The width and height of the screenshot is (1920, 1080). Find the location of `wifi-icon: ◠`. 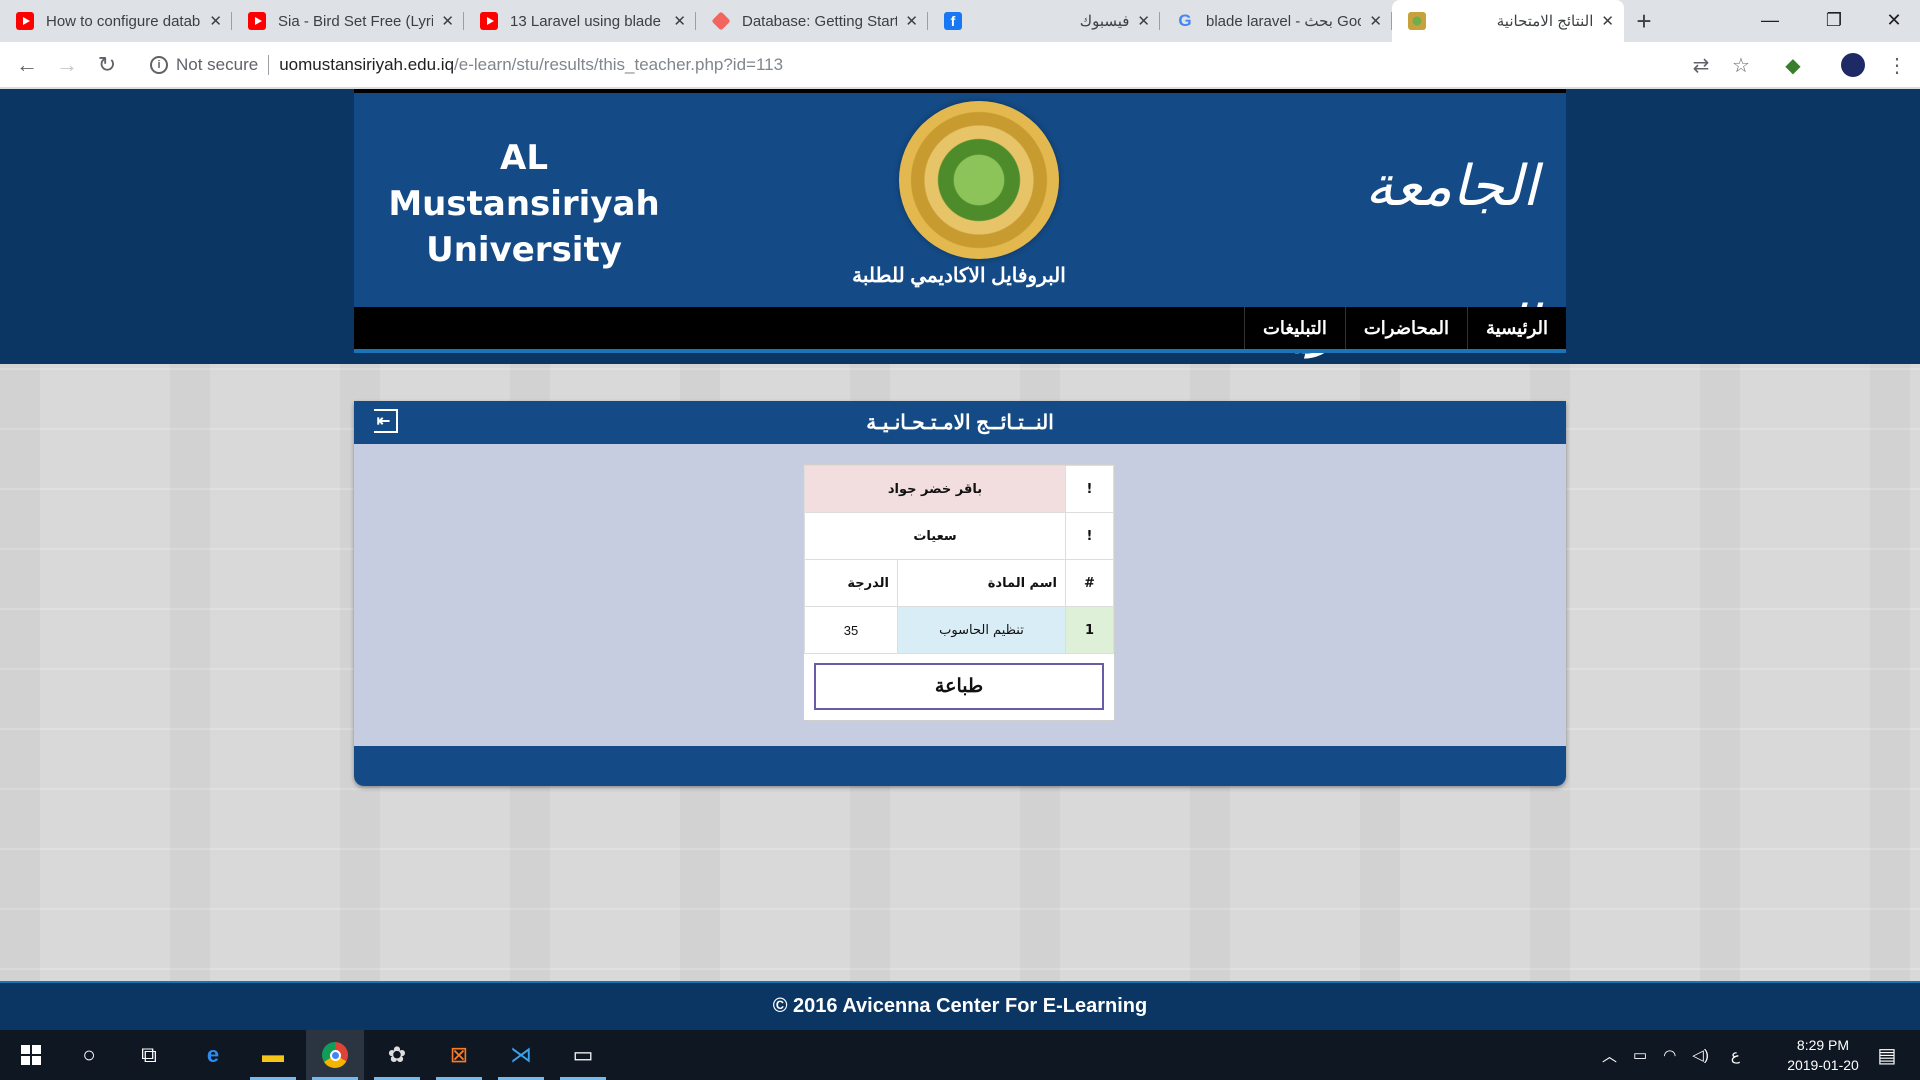

wifi-icon: ◠ is located at coordinates (1669, 1055).